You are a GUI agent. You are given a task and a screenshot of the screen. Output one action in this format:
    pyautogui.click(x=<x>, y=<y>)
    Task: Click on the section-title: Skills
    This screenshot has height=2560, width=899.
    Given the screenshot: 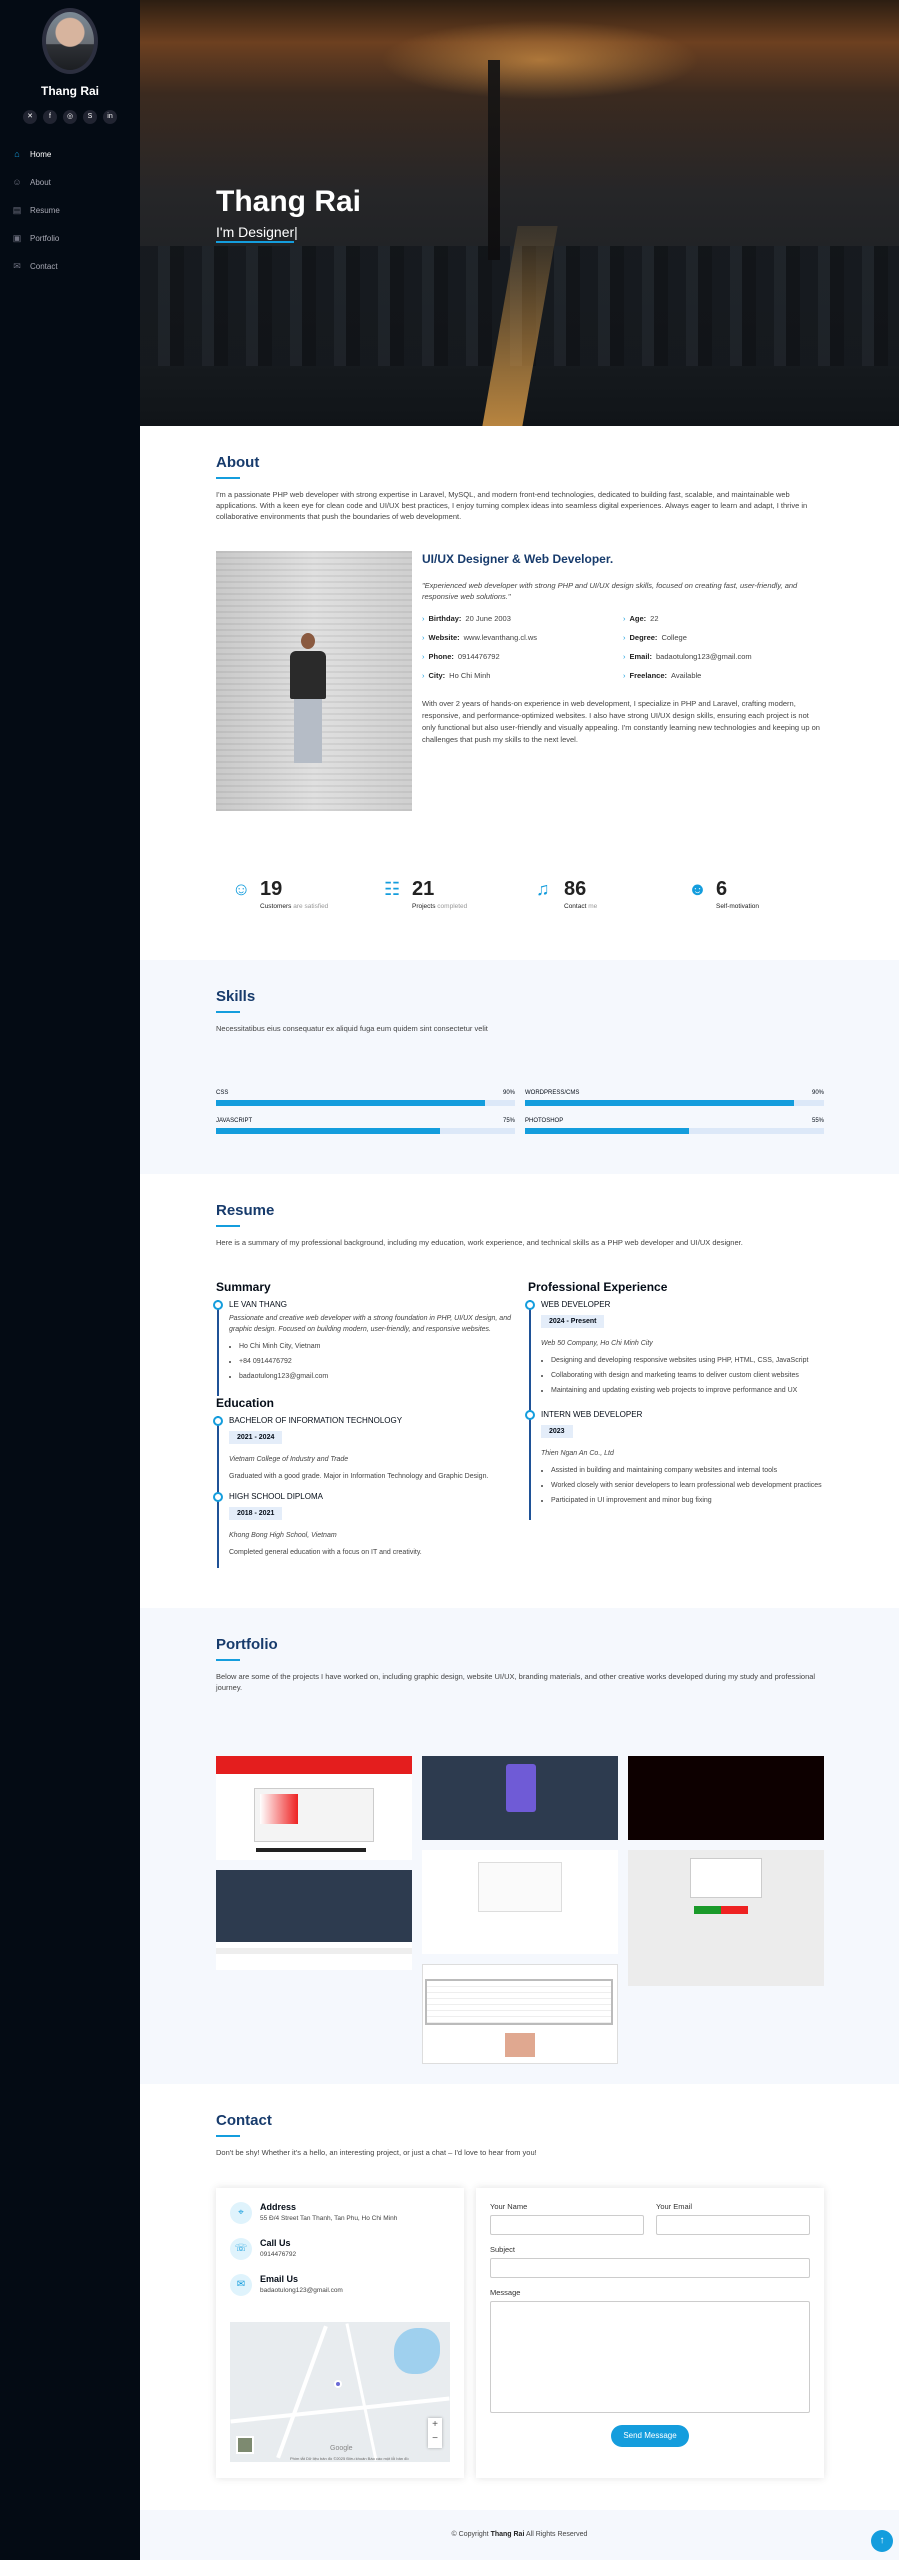 What is the action you would take?
    pyautogui.click(x=520, y=1000)
    